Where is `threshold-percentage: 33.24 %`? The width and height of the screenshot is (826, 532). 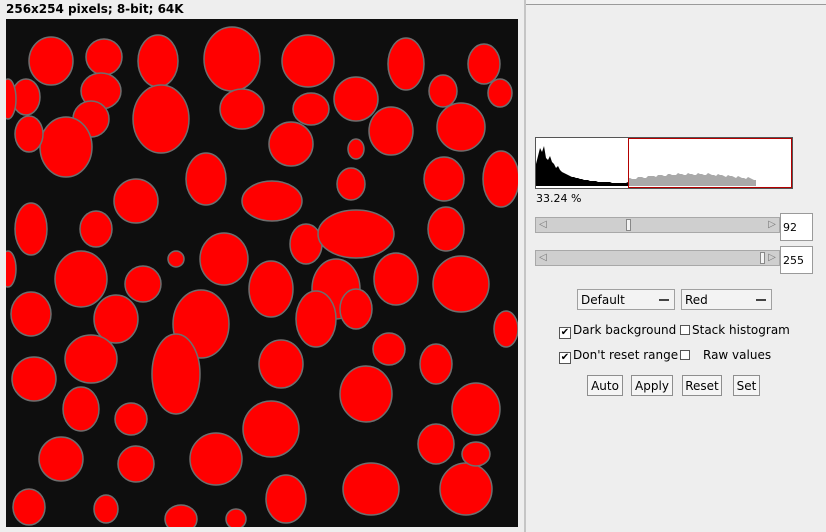 threshold-percentage: 33.24 % is located at coordinates (559, 198).